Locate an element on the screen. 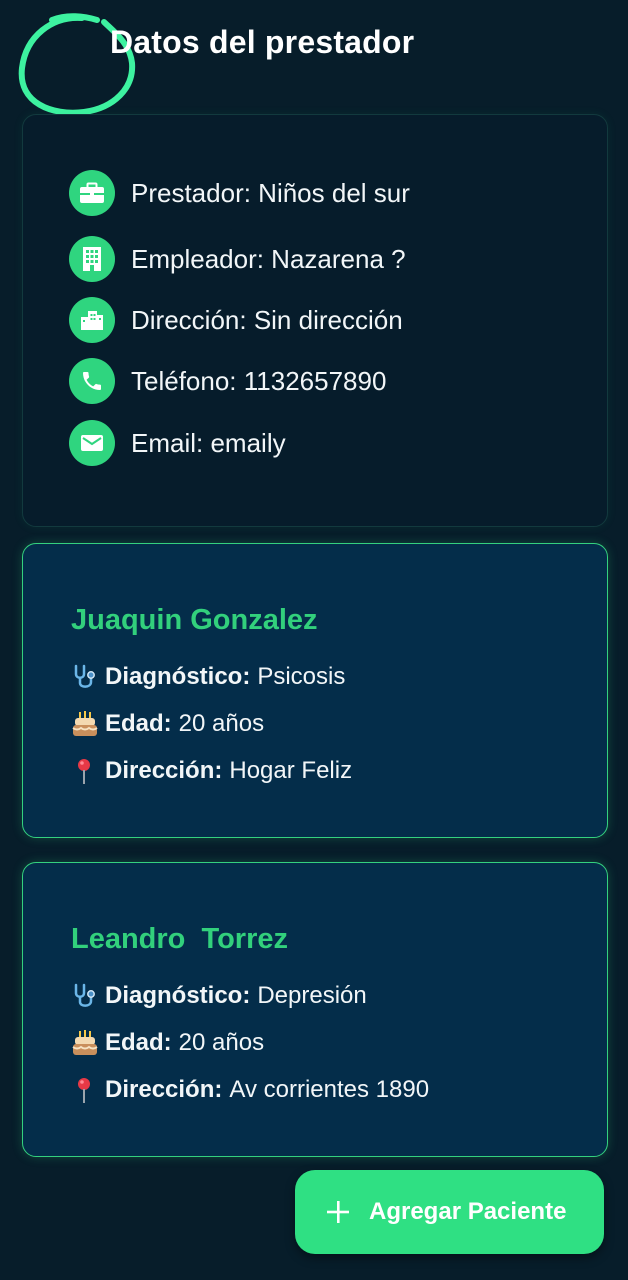 Image resolution: width=628 pixels, height=1280 pixels. employer-text: Empleador: Nazarena ? is located at coordinates (268, 258).